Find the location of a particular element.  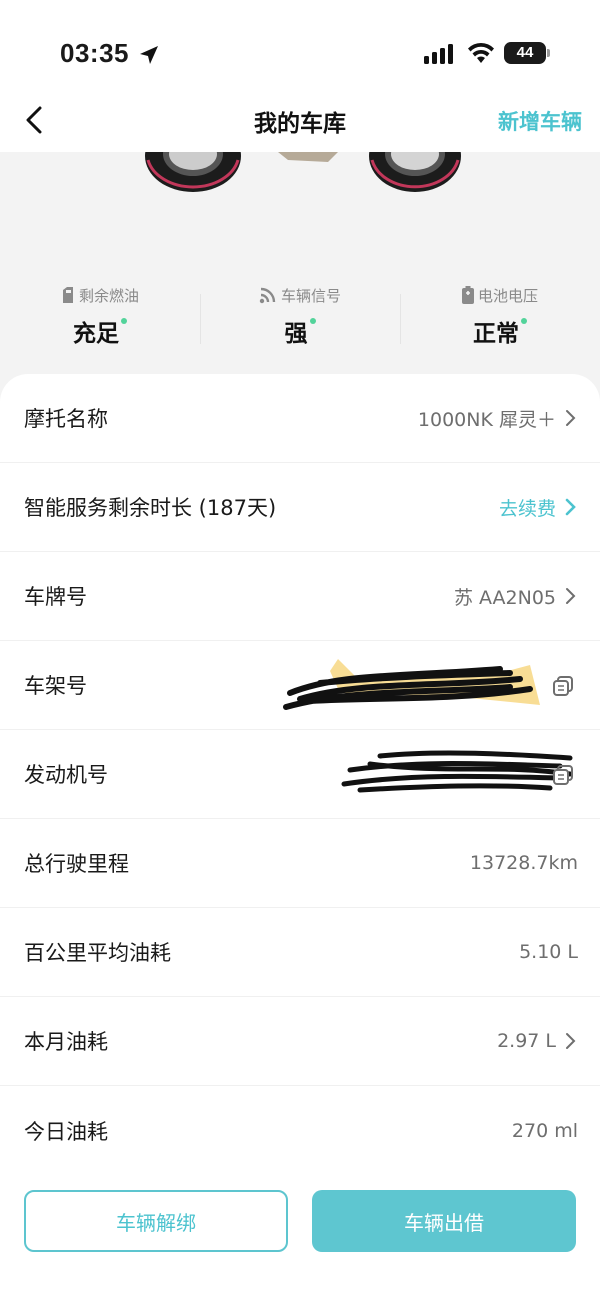

stat-signal: 车辆信号 强 is located at coordinates (300, 322).